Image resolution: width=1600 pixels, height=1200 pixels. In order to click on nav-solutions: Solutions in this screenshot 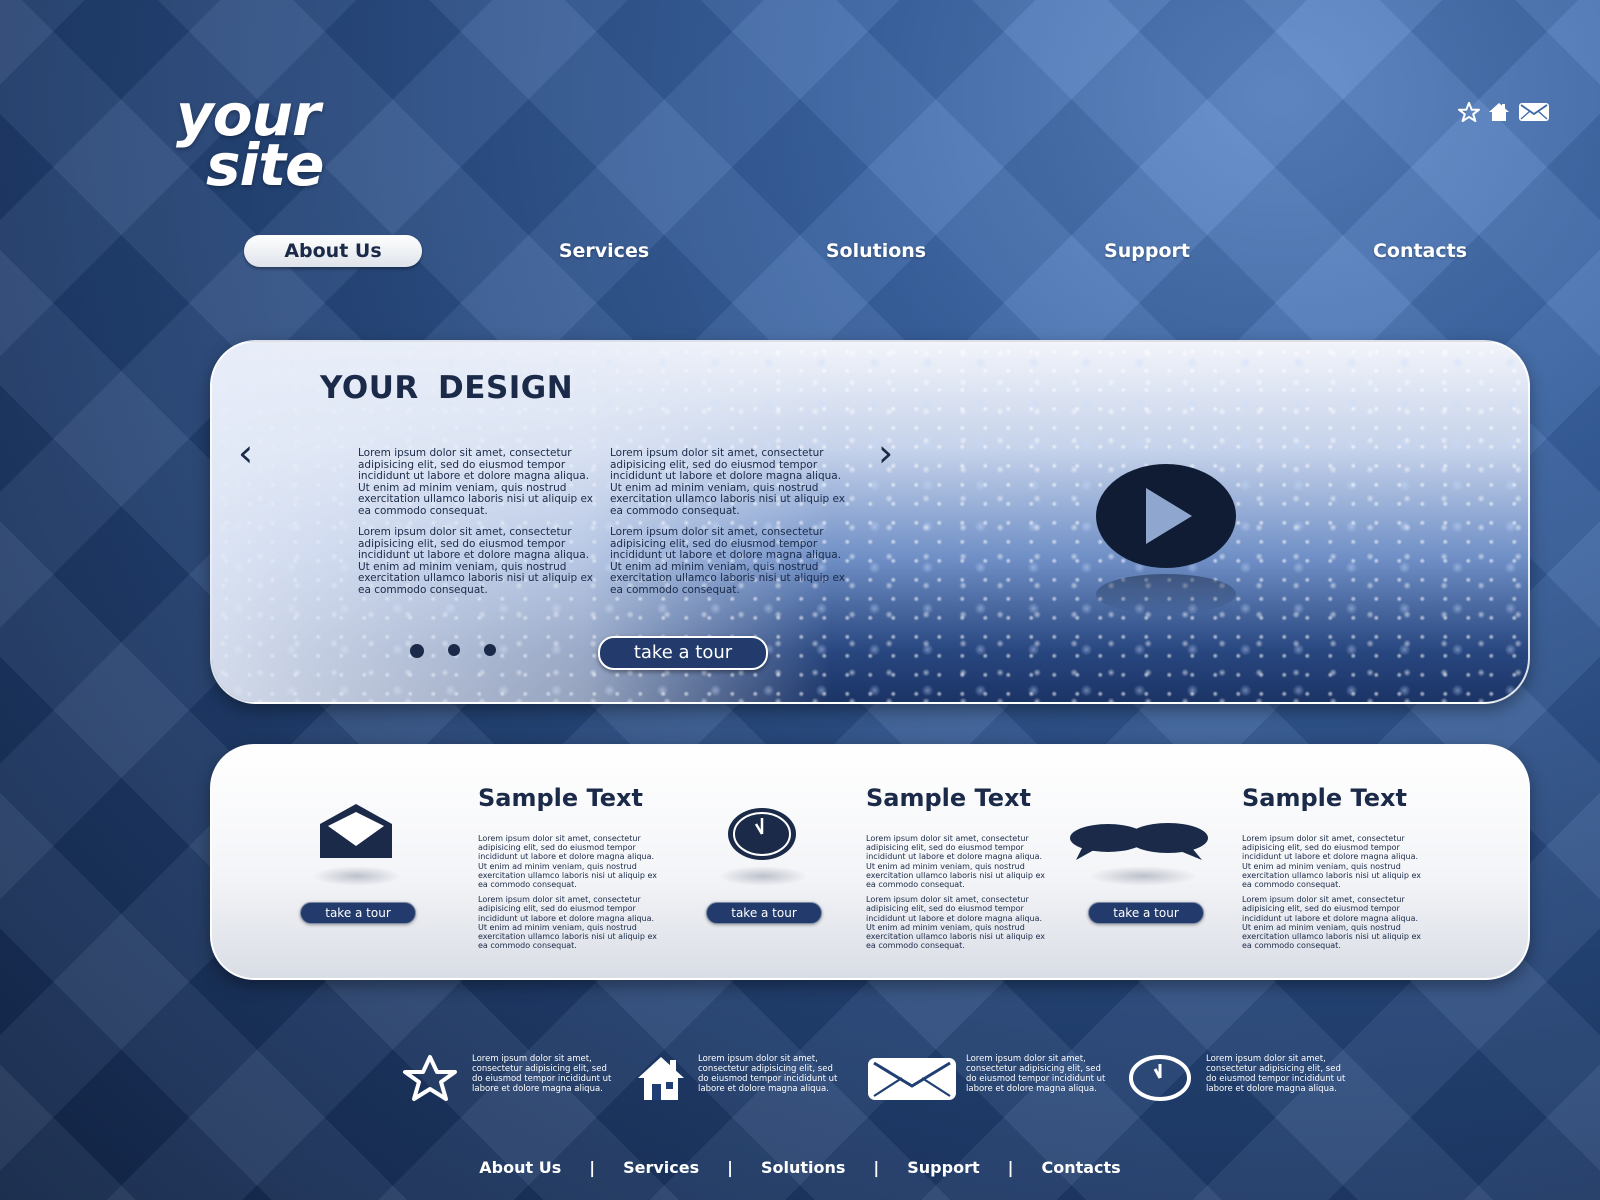, I will do `click(876, 251)`.